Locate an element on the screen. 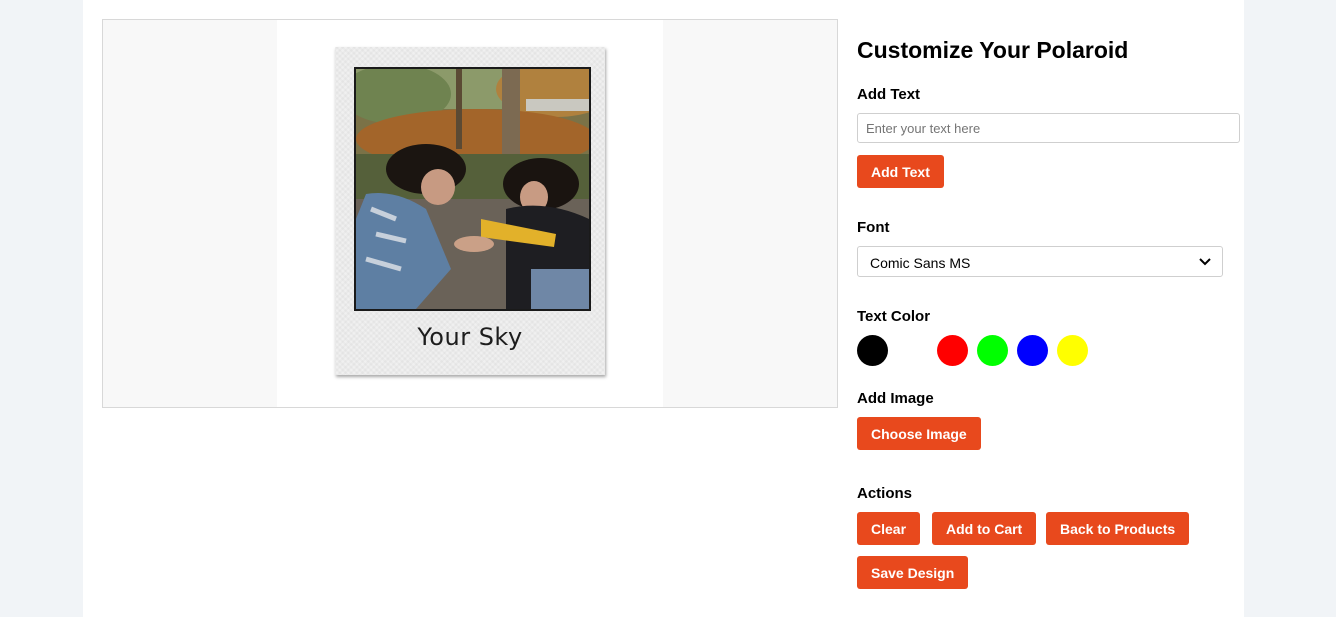 The image size is (1336, 617). actions-label: Actions is located at coordinates (885, 493).